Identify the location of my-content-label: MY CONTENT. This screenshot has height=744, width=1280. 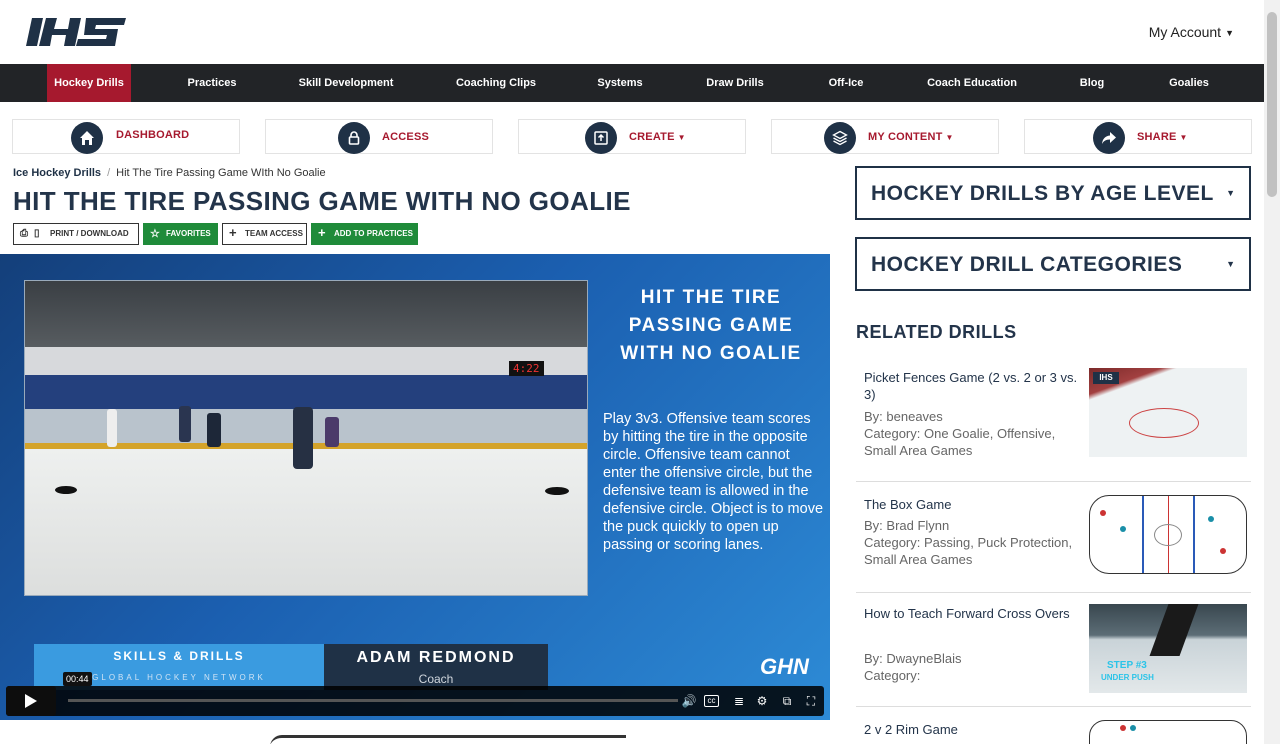
(905, 137).